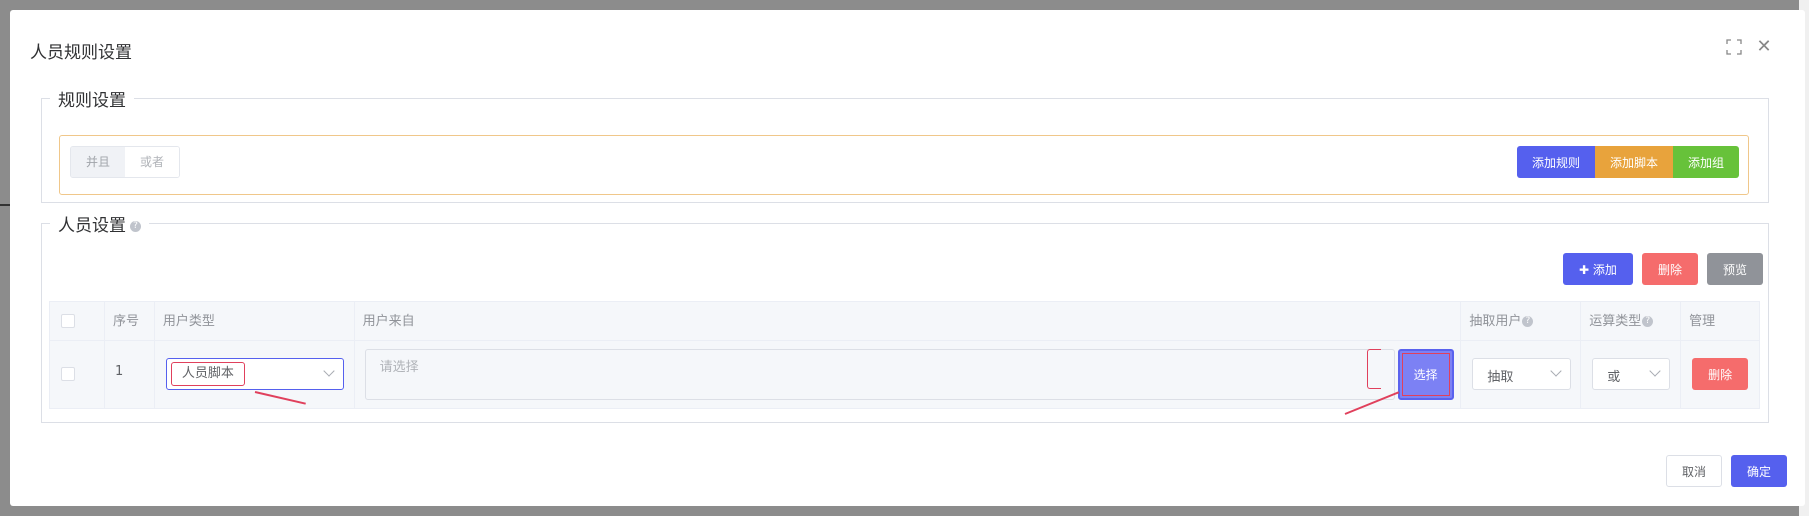  Describe the element at coordinates (1373, 369) in the screenshot. I see `highlight-box` at that location.